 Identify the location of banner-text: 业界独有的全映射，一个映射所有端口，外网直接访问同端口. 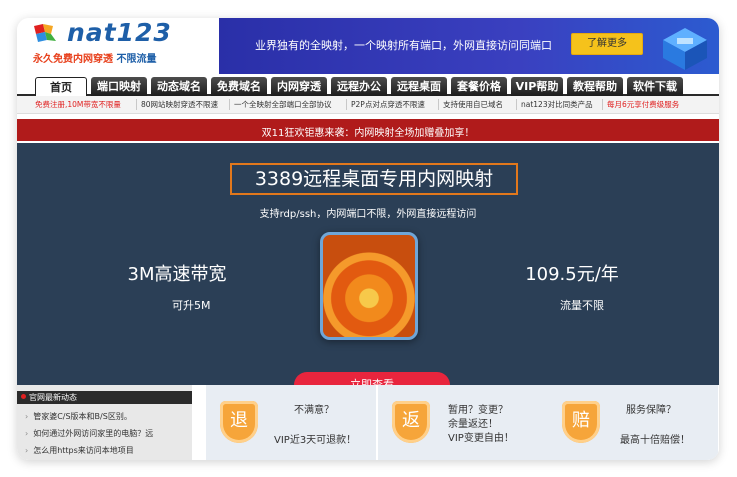
(403, 45).